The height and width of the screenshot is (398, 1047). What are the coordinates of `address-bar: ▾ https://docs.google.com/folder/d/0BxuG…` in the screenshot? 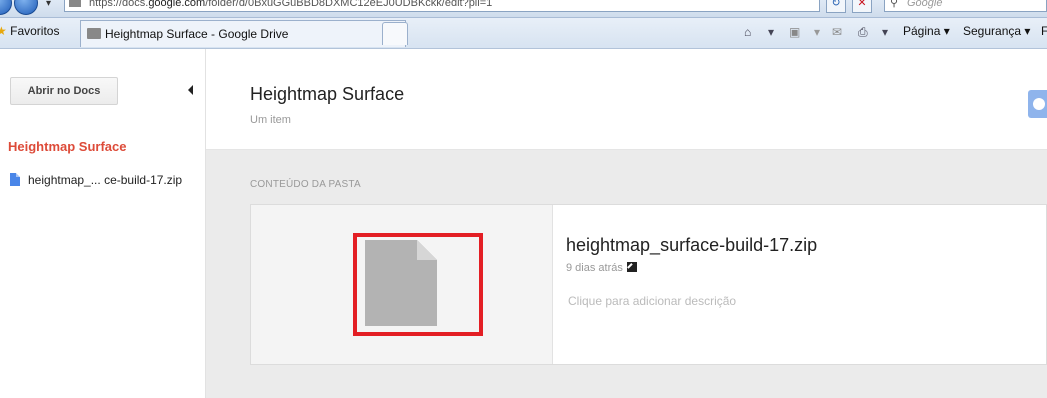 It's located at (523, 9).